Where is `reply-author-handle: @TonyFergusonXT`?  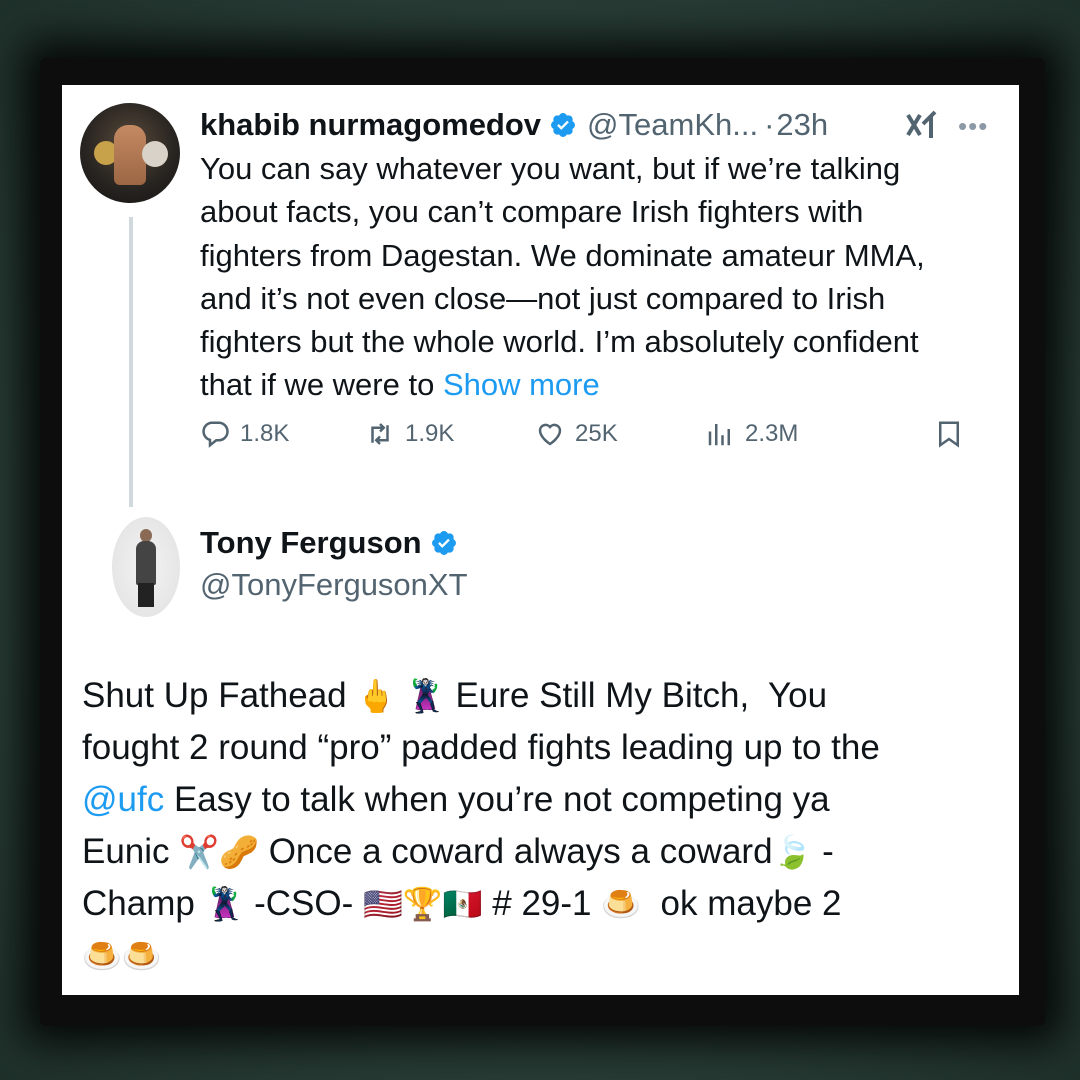
reply-author-handle: @TonyFergusonXT is located at coordinates (334, 585).